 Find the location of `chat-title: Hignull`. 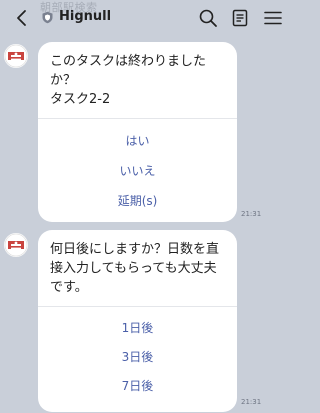

chat-title: Hignull is located at coordinates (85, 16).